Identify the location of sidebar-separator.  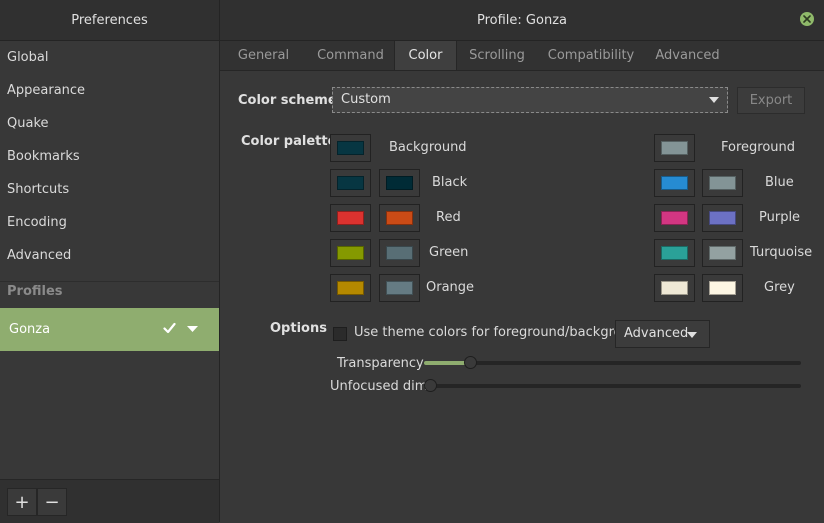
(109, 281).